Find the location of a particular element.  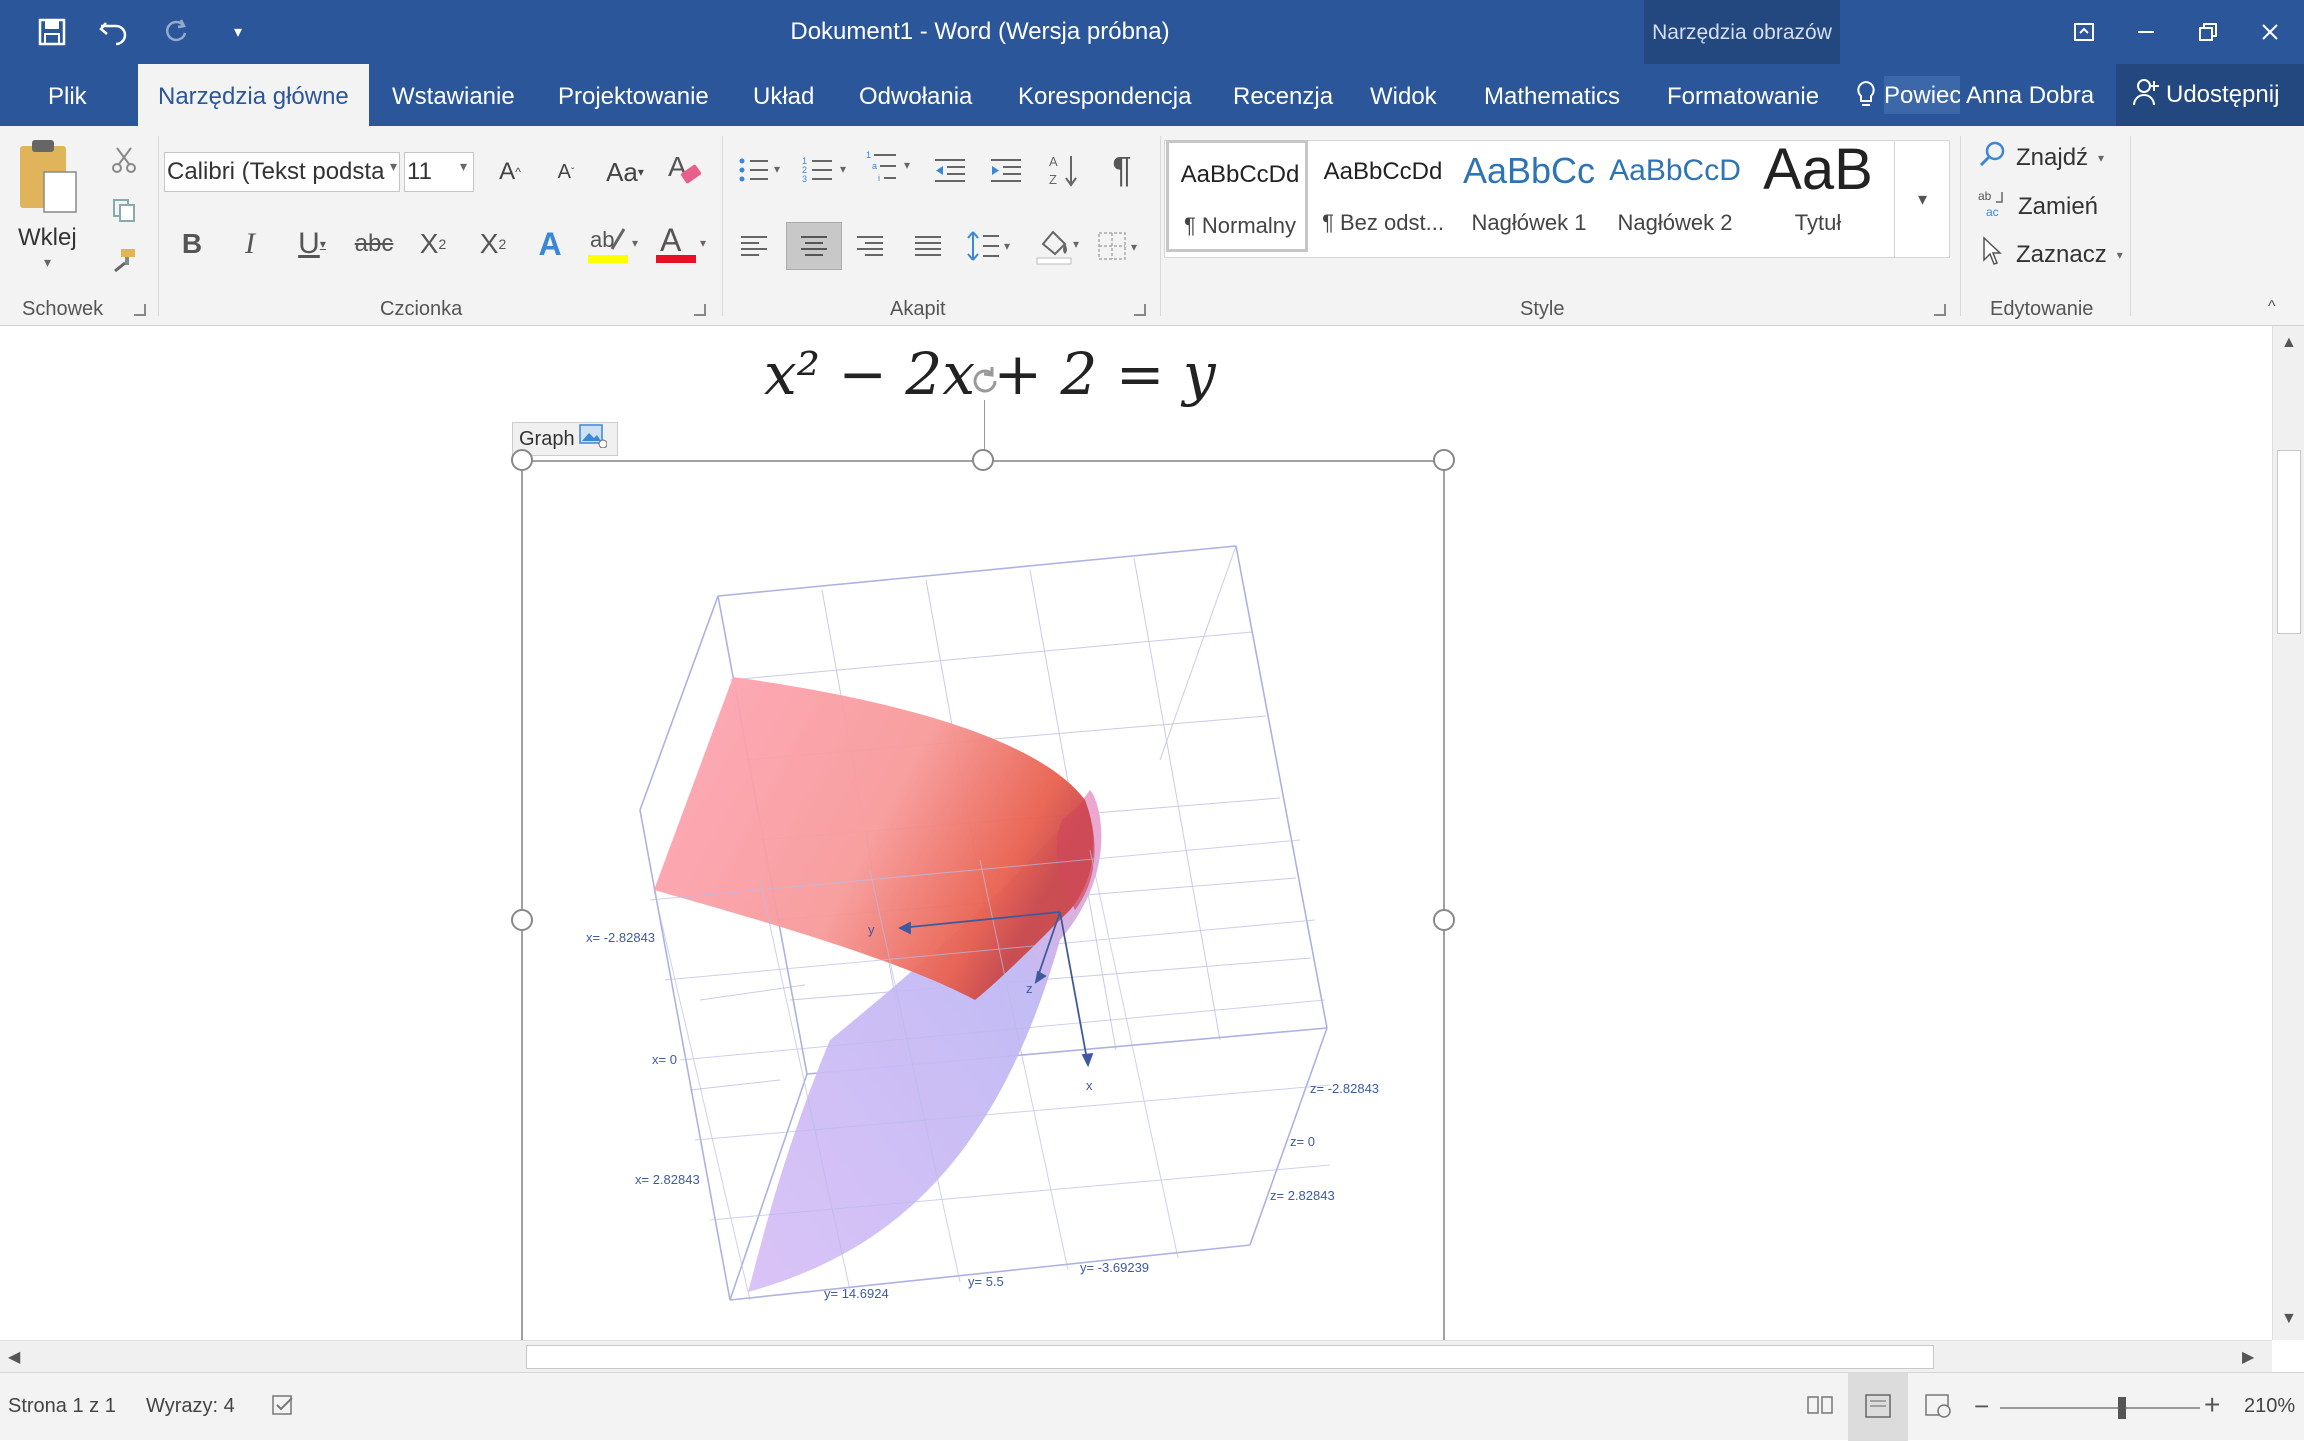

decrease-indent-icon is located at coordinates (950, 170).